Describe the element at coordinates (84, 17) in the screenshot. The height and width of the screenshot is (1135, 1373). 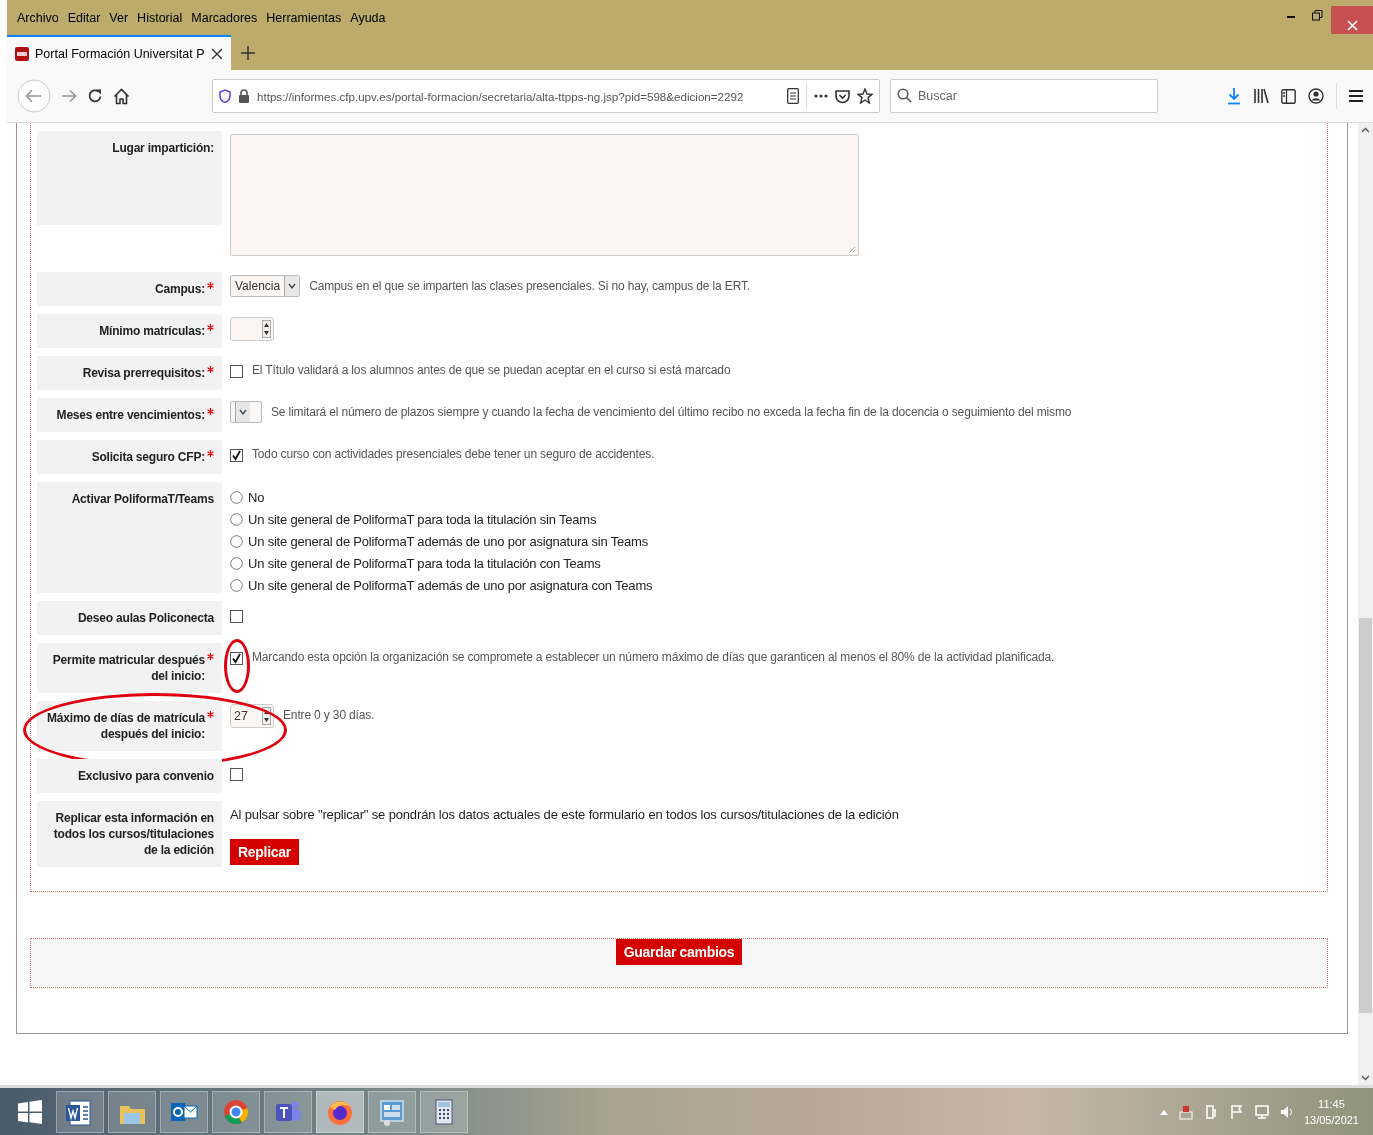
I see `menu-item: Editar` at that location.